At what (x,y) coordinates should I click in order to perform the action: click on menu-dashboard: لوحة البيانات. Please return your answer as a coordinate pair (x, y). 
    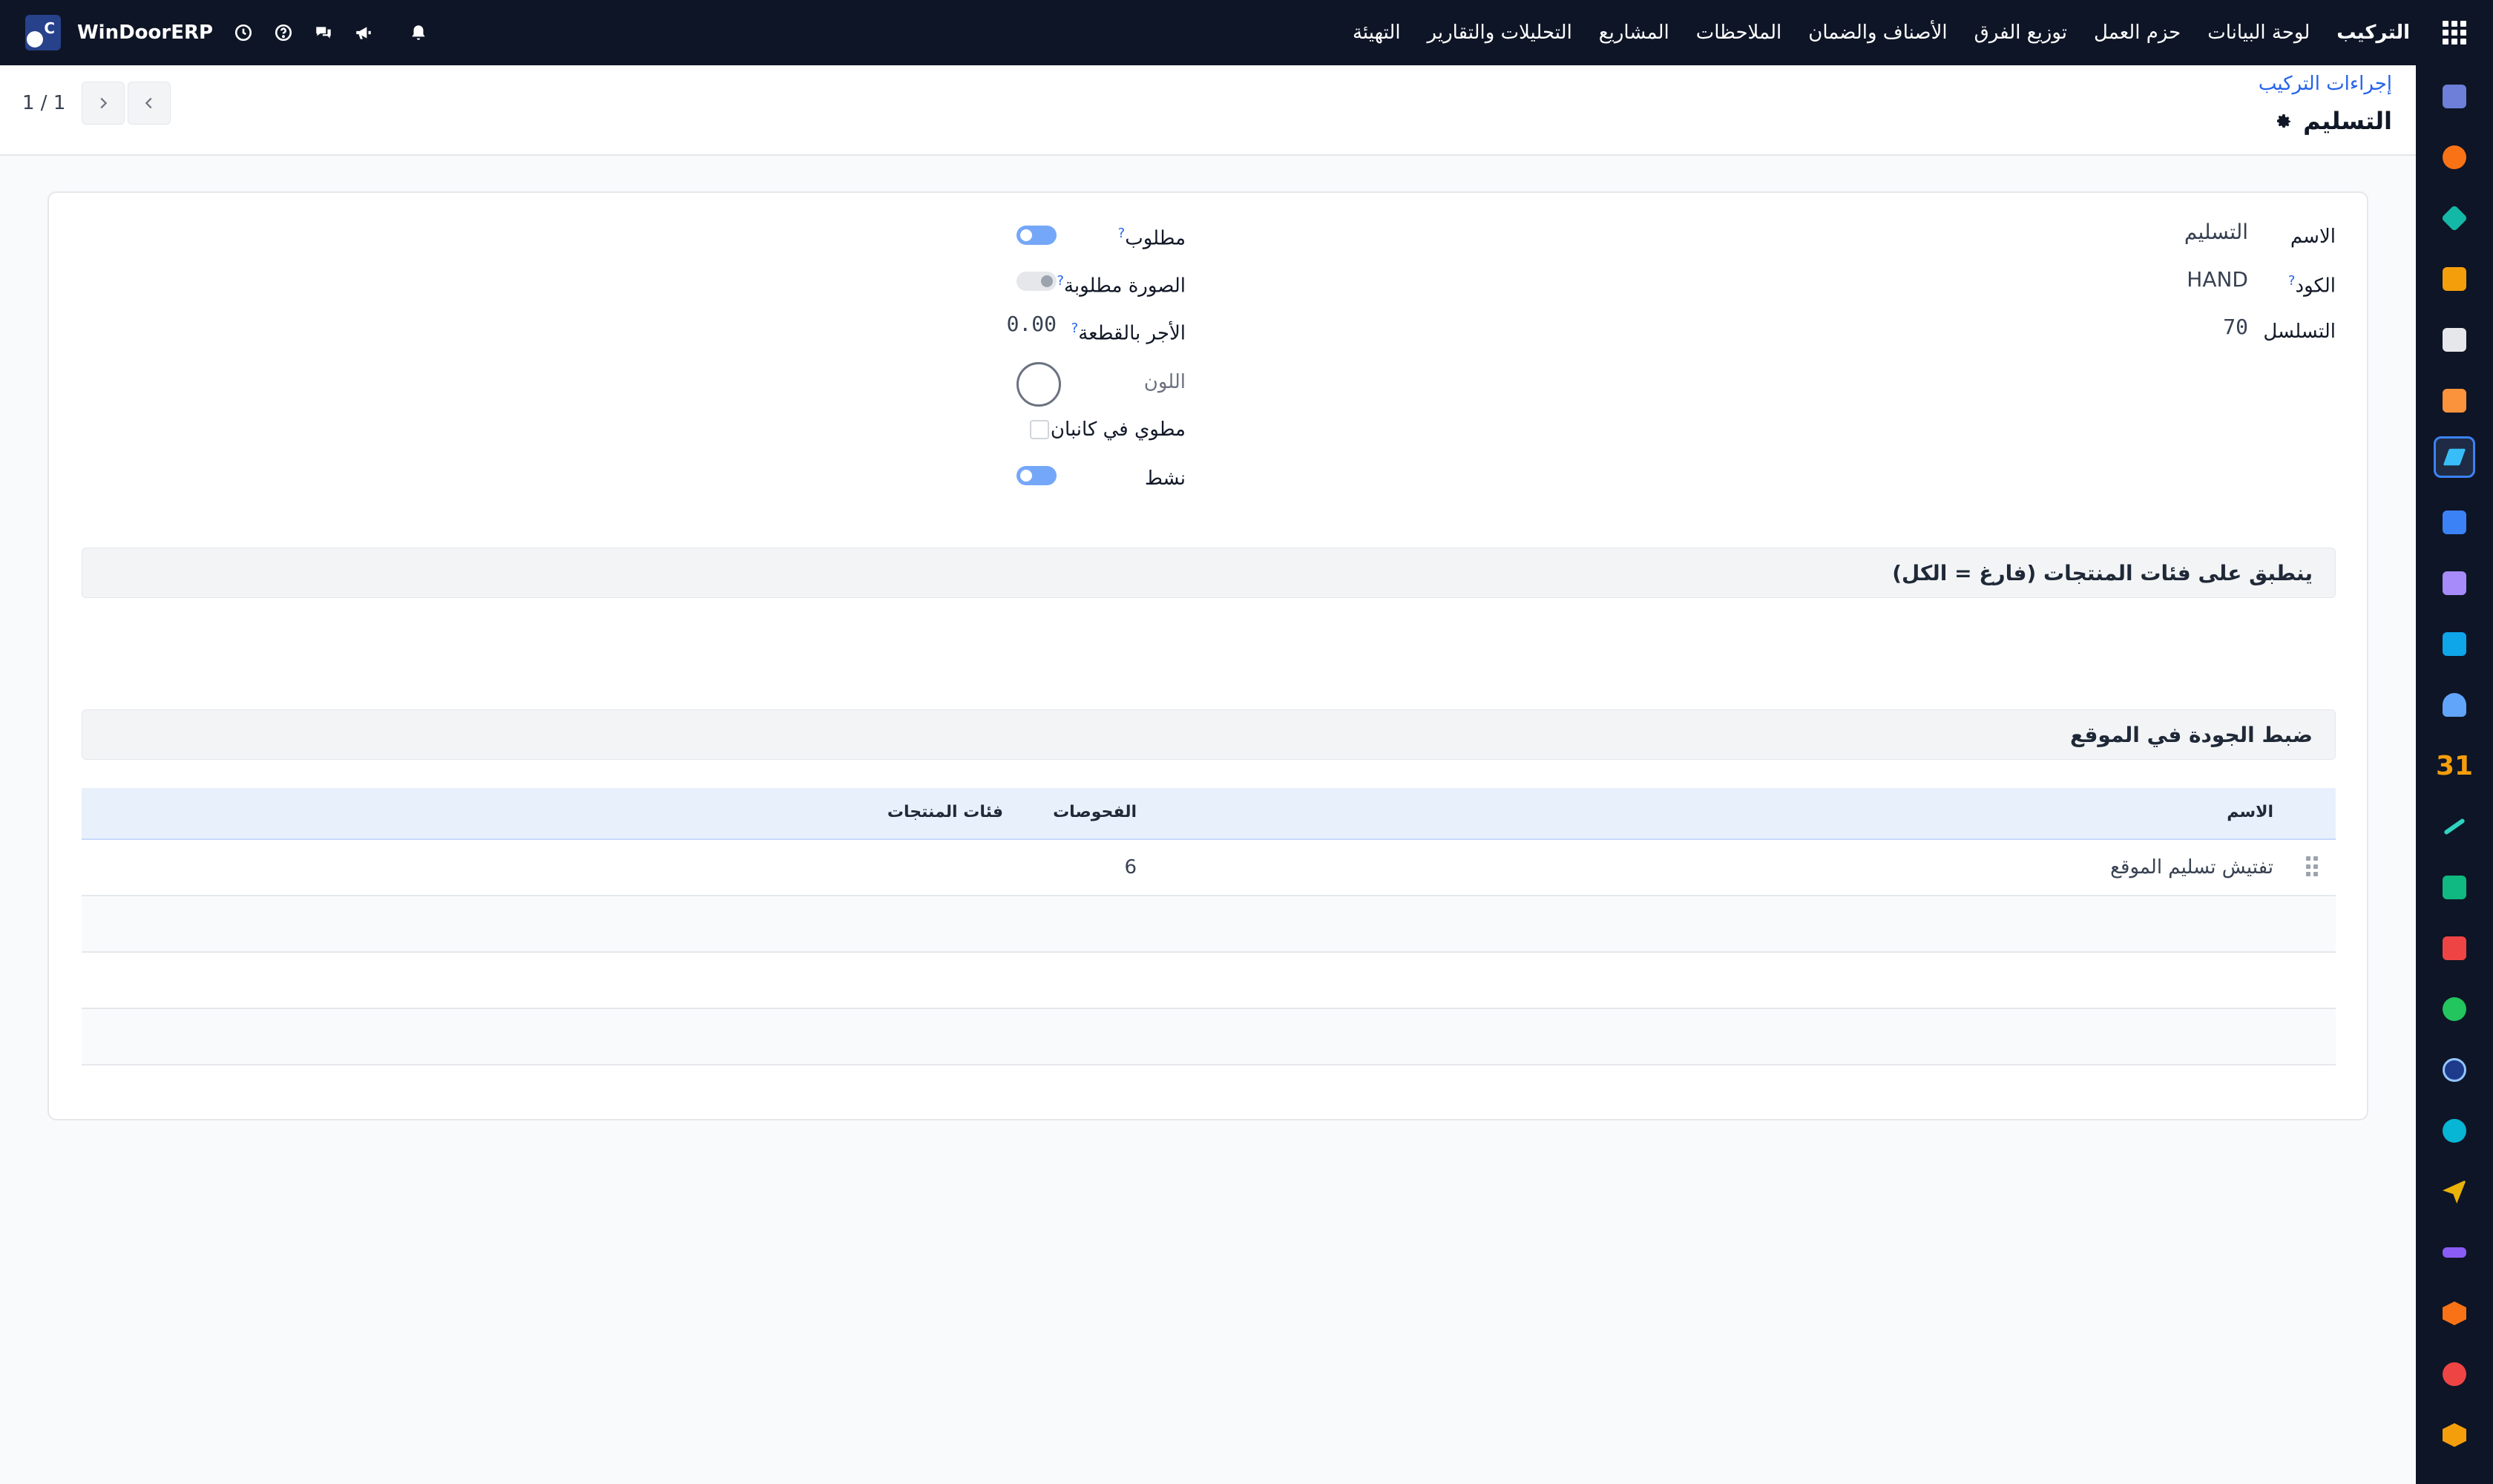
    Looking at the image, I should click on (2258, 33).